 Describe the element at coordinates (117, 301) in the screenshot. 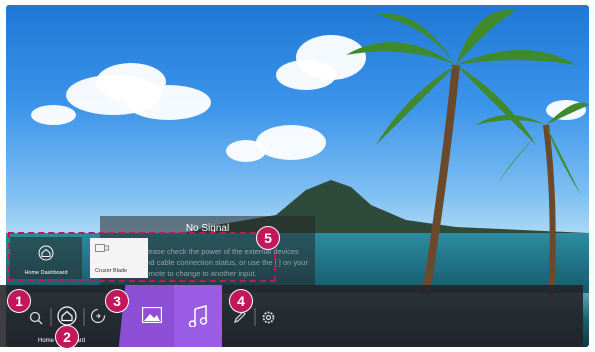

I see `callout-badge-3: 3` at that location.